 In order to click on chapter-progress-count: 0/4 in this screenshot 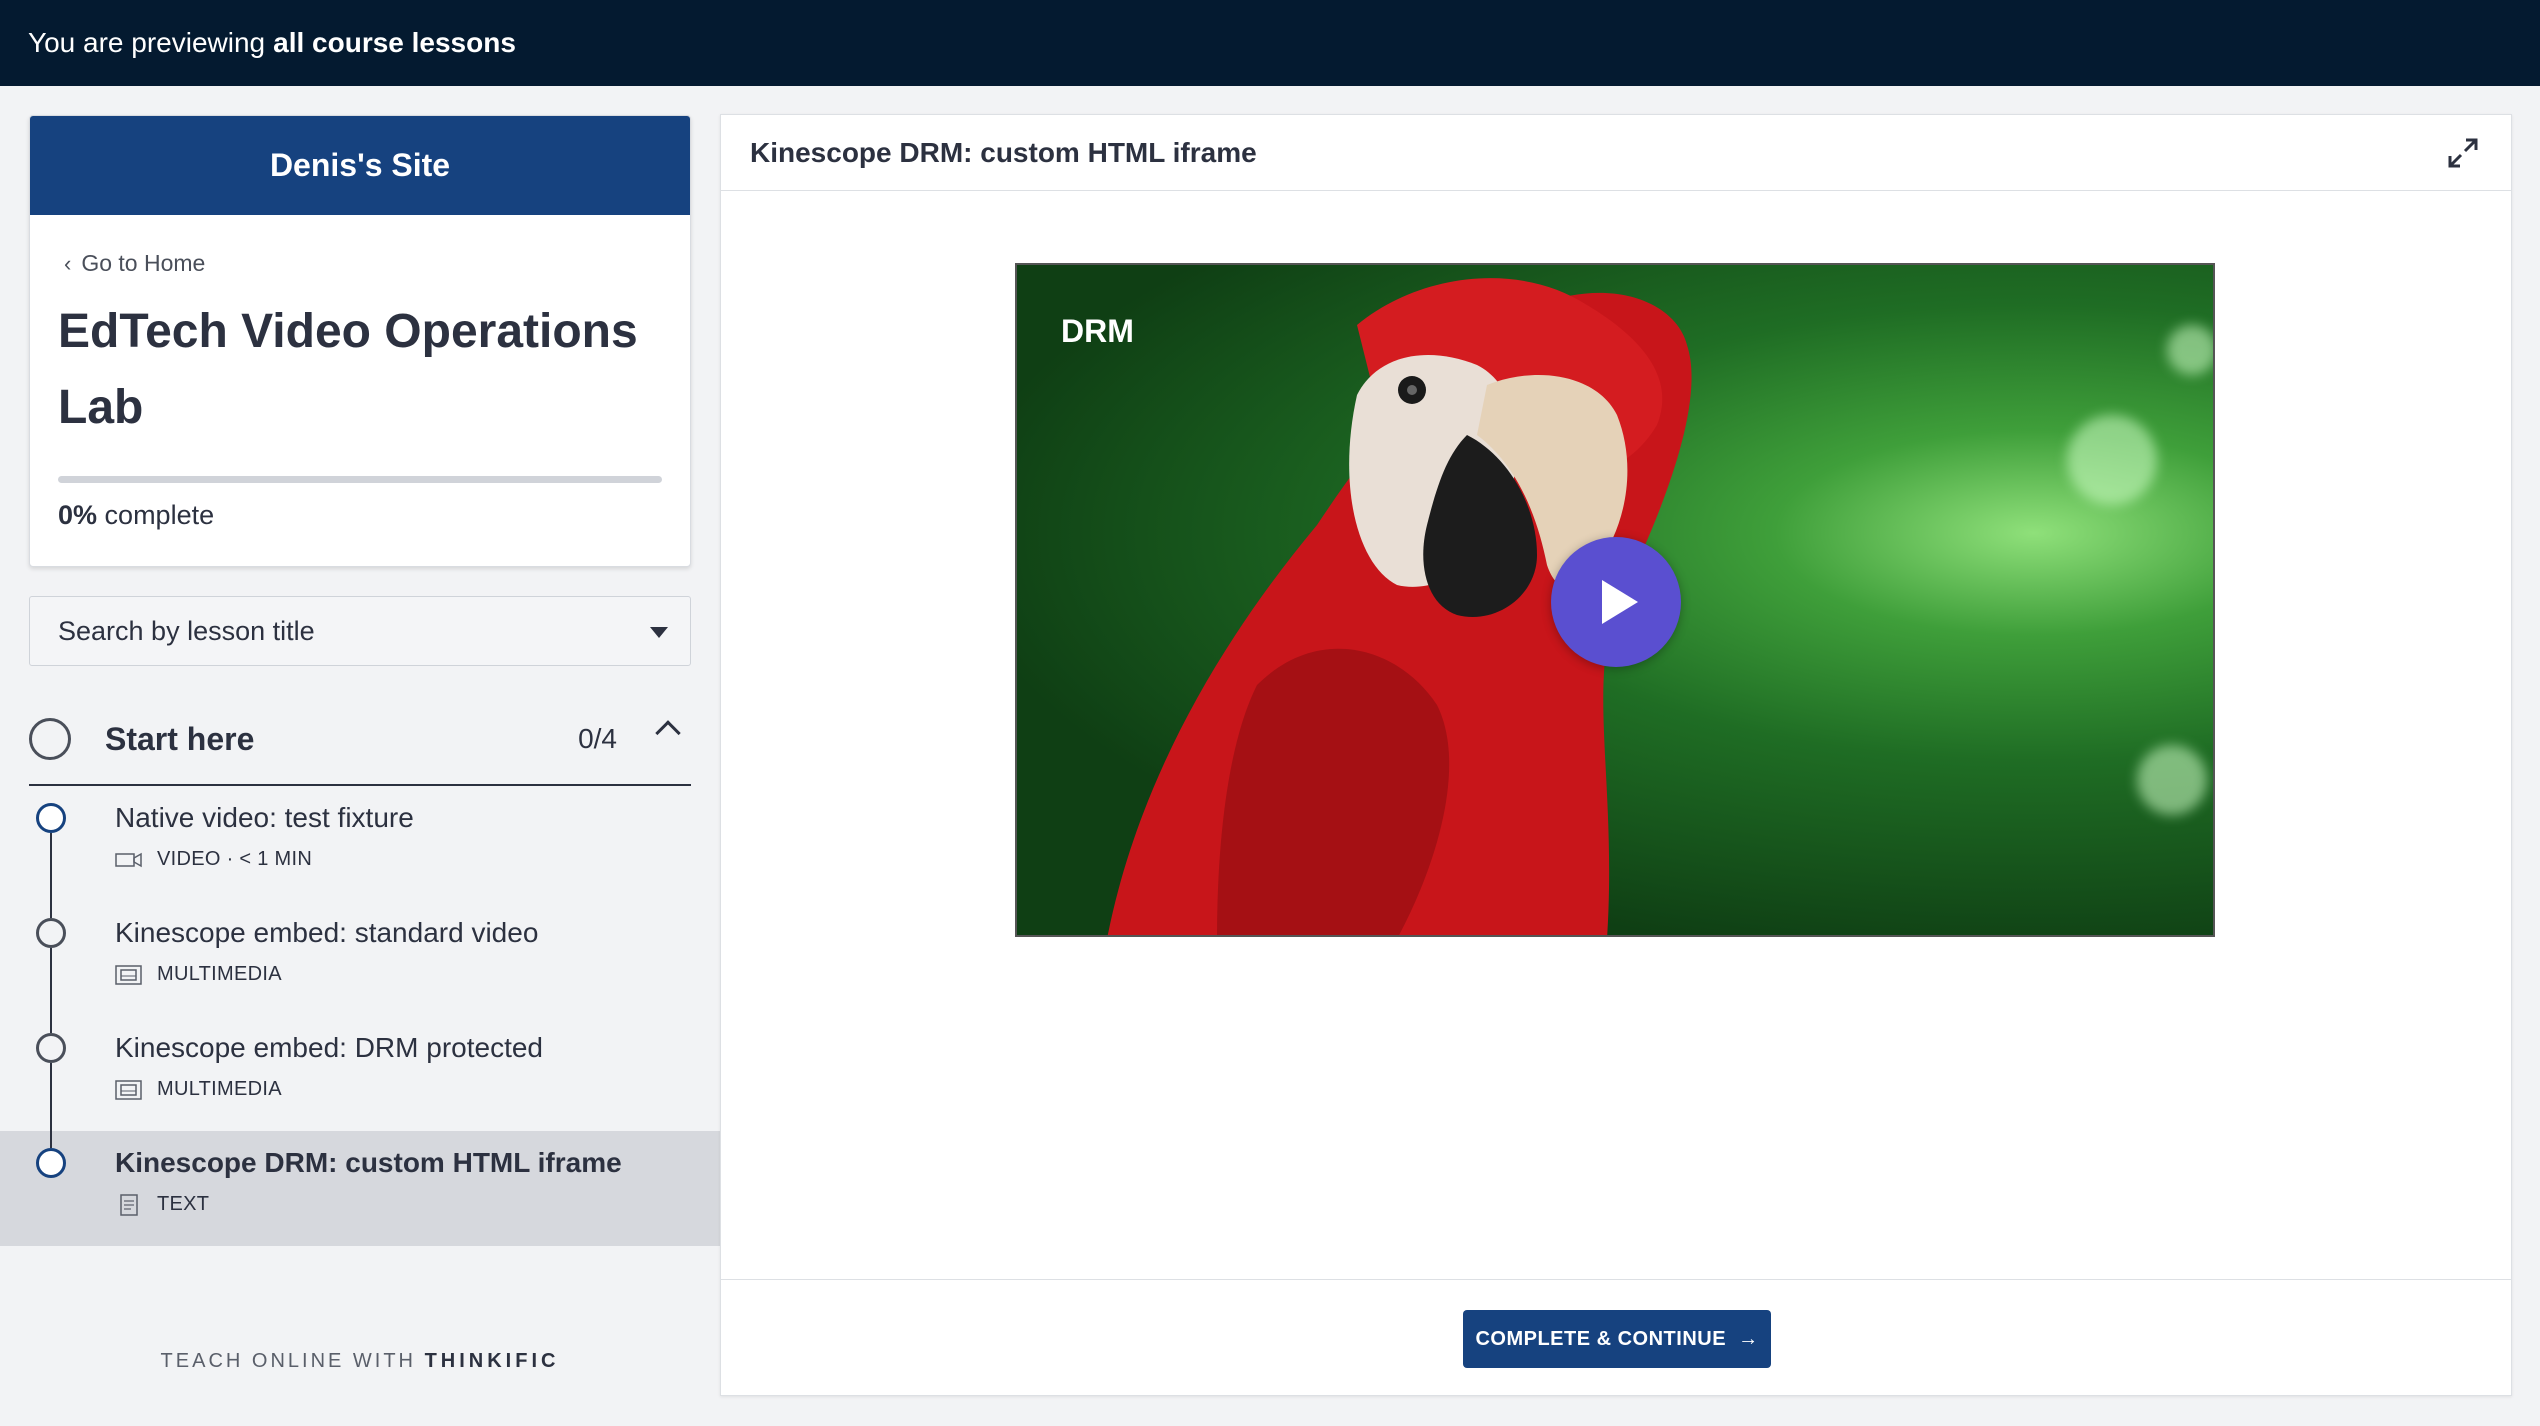, I will do `click(597, 738)`.